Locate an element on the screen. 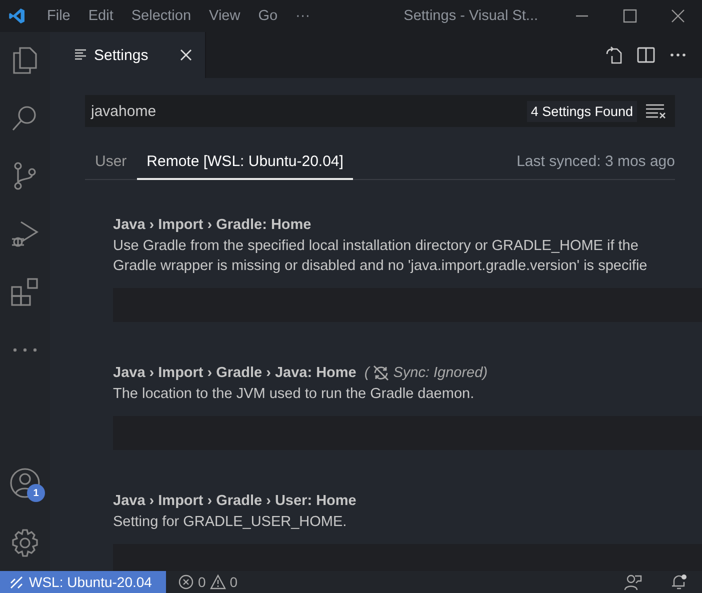 This screenshot has height=593, width=702. setting-description: Setting for GRADLE_USER_HOME. is located at coordinates (230, 522).